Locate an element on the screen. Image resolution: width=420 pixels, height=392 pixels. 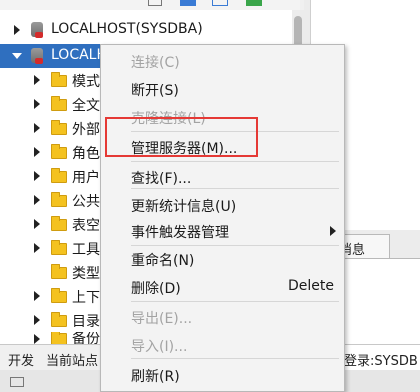
menu-item-label: 更新统计信息(U) is located at coordinates (184, 207).